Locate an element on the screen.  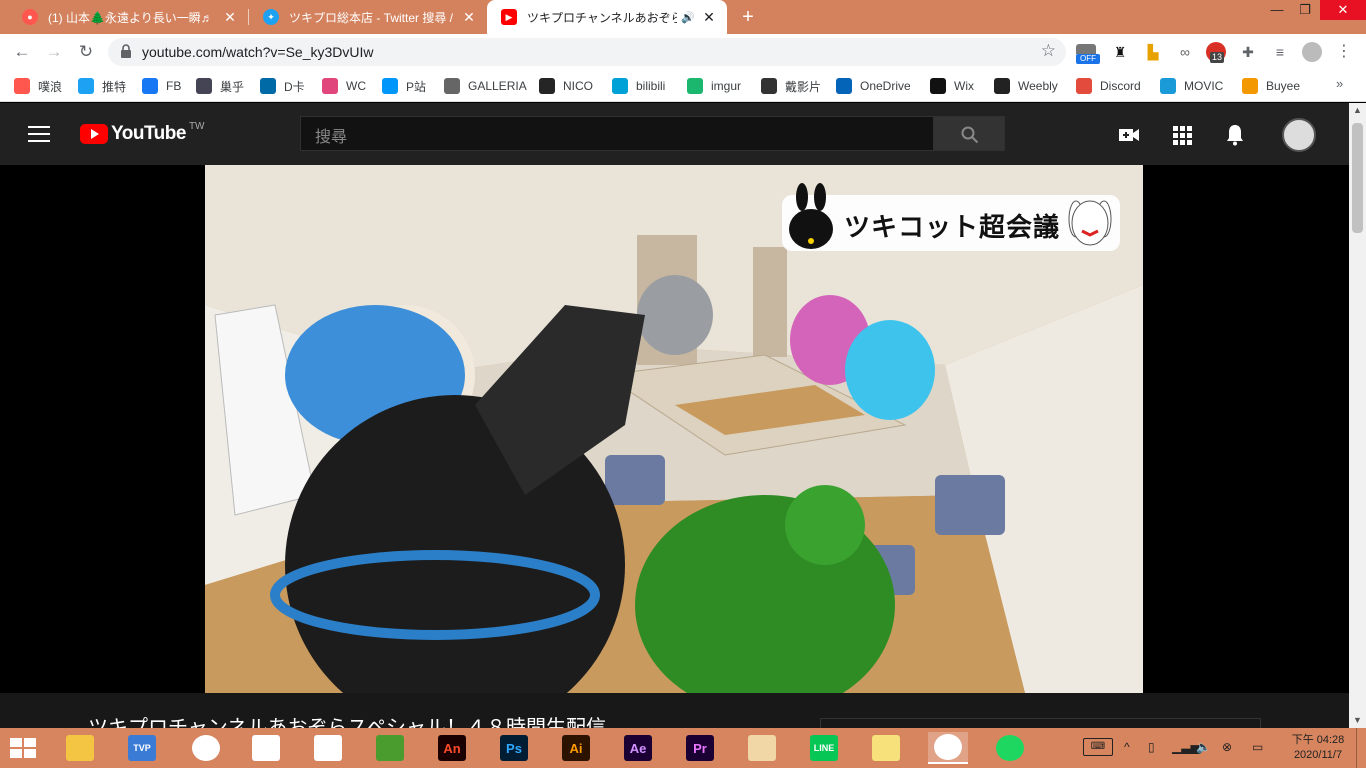
forward-icon: → is located at coordinates (54, 52).